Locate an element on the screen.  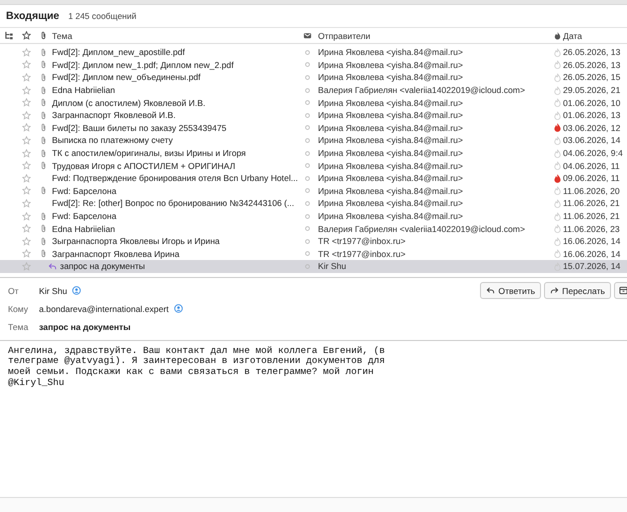
date-text: 04.06.2026, 11 is located at coordinates (592, 165).